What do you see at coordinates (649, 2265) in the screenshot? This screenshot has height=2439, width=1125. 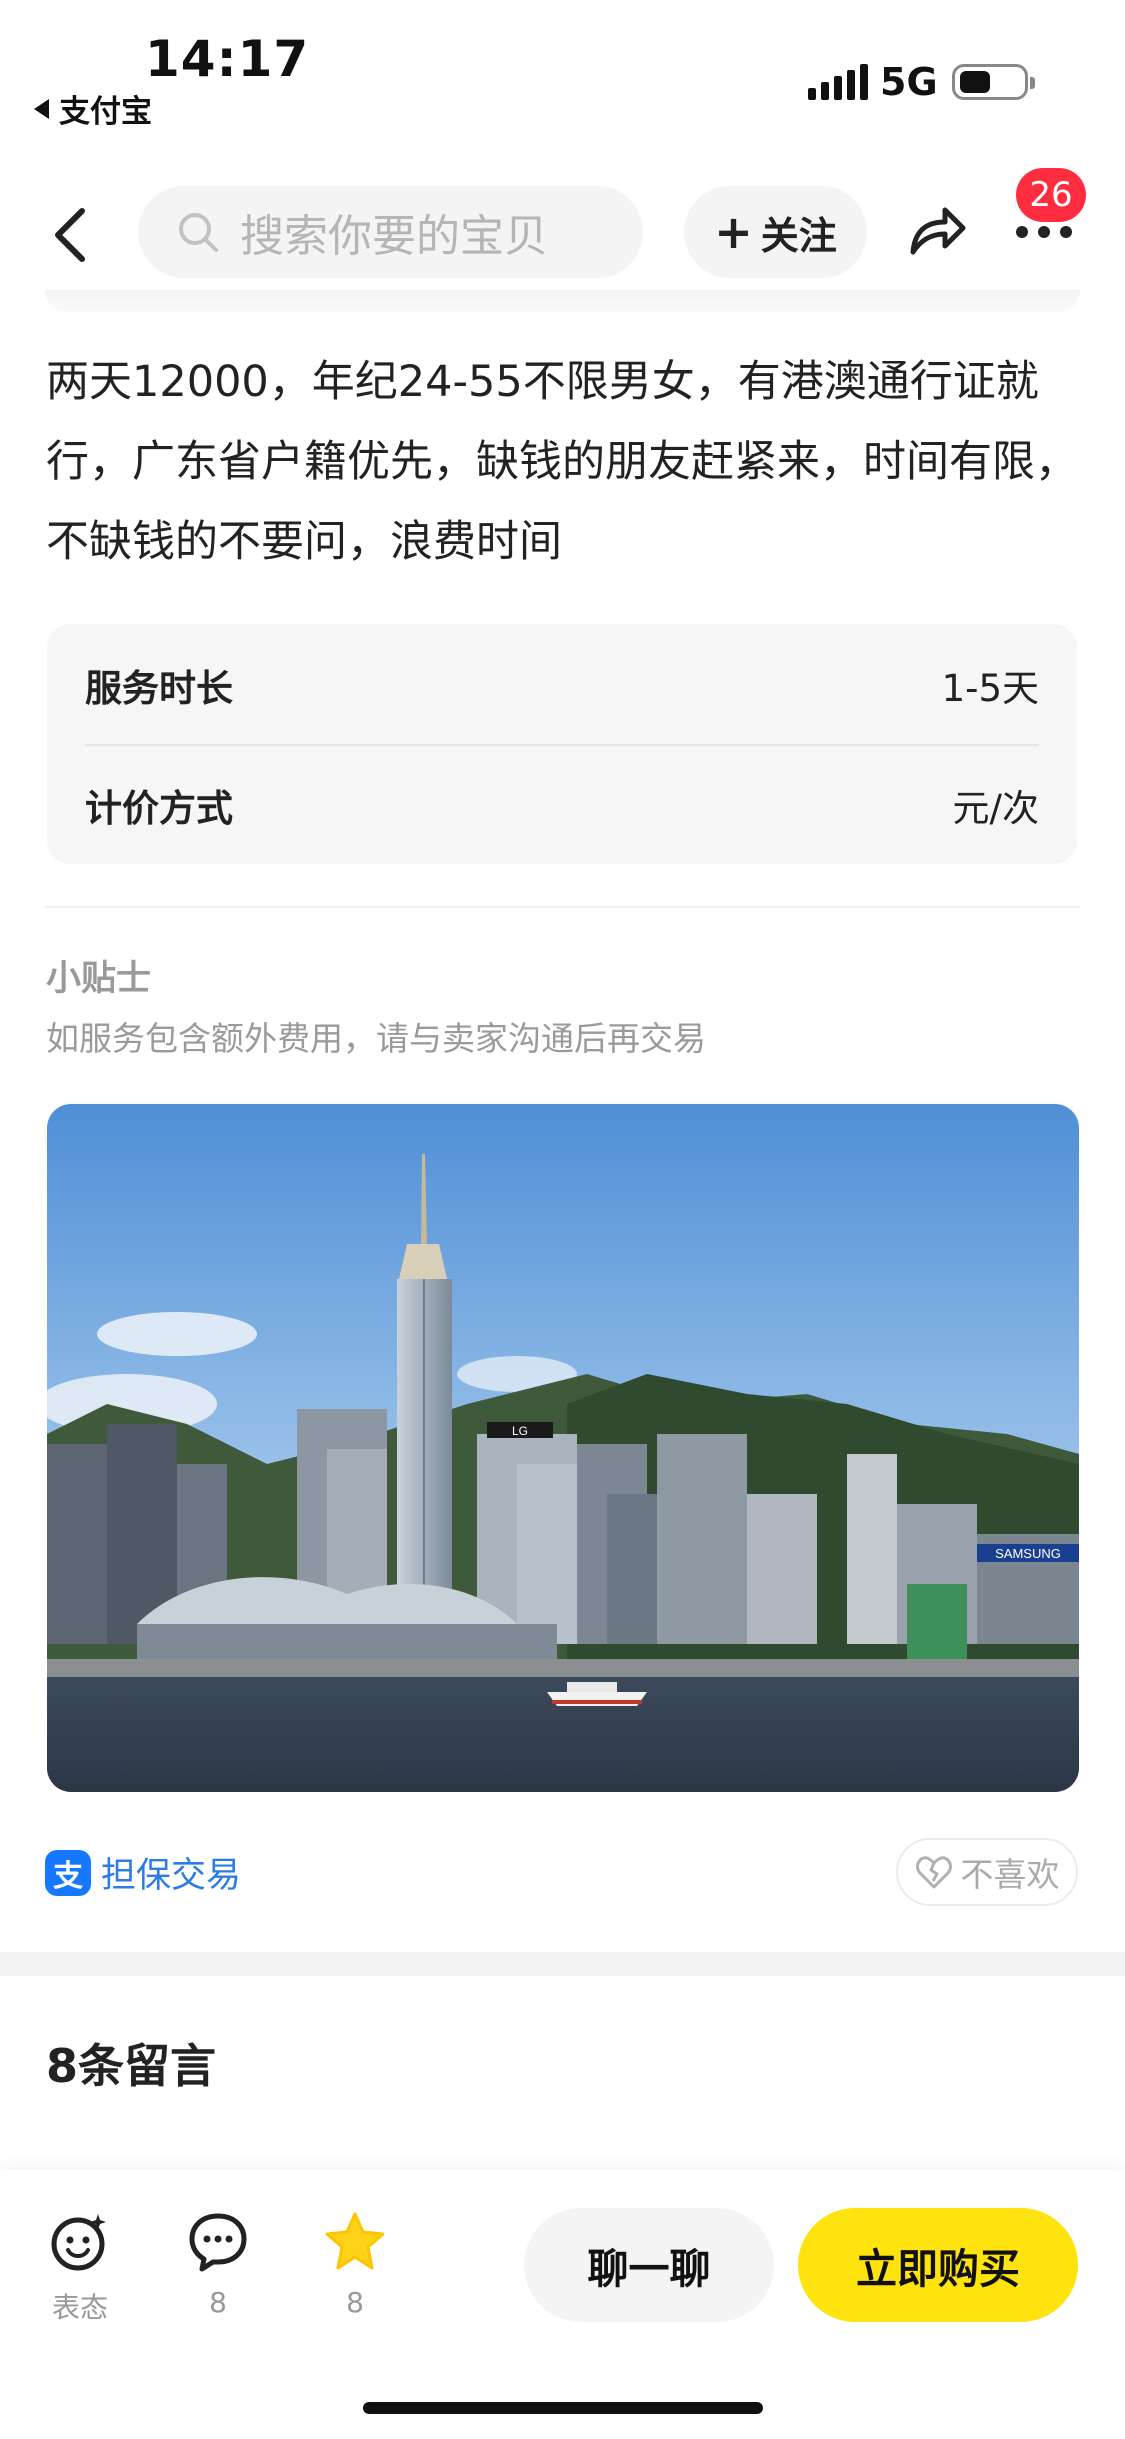 I see `chat-button: 聊一聊` at bounding box center [649, 2265].